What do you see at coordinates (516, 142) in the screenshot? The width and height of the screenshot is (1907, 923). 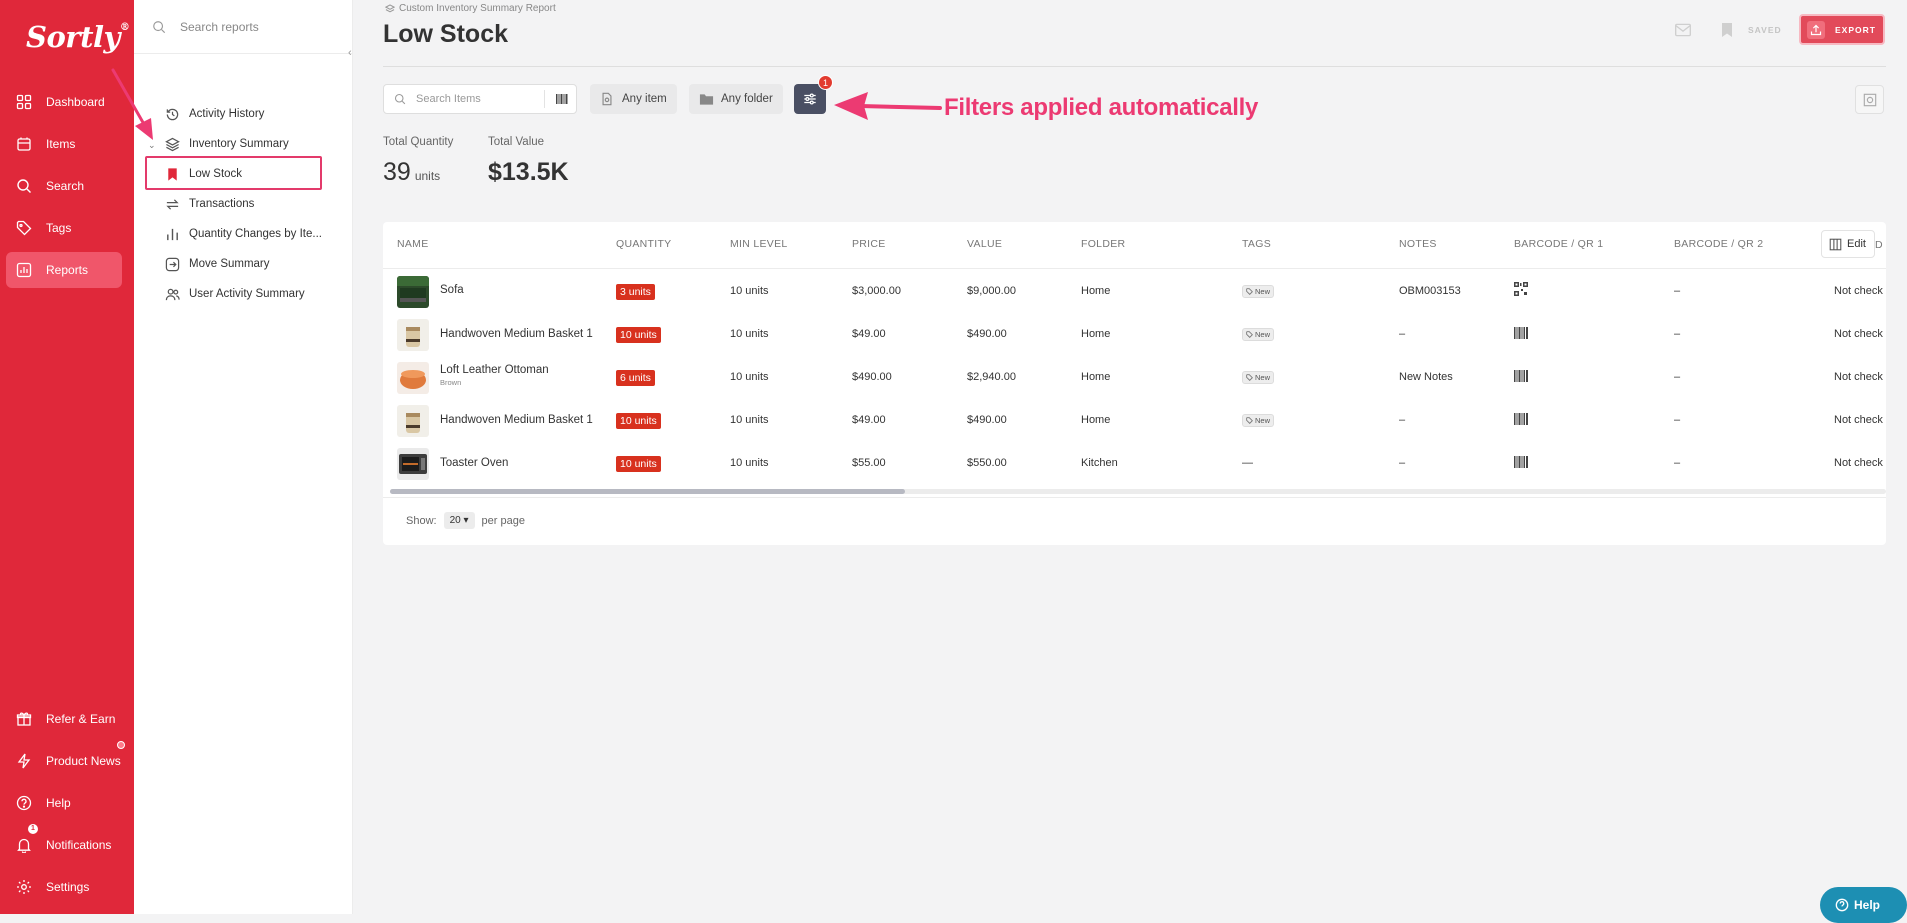 I see `total-value-label: Total Value` at bounding box center [516, 142].